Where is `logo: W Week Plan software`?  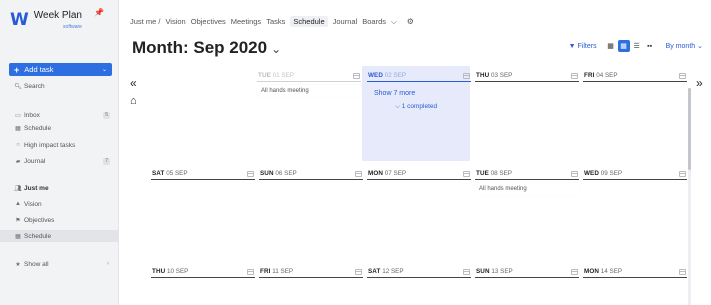 logo: W Week Plan software is located at coordinates (46, 21).